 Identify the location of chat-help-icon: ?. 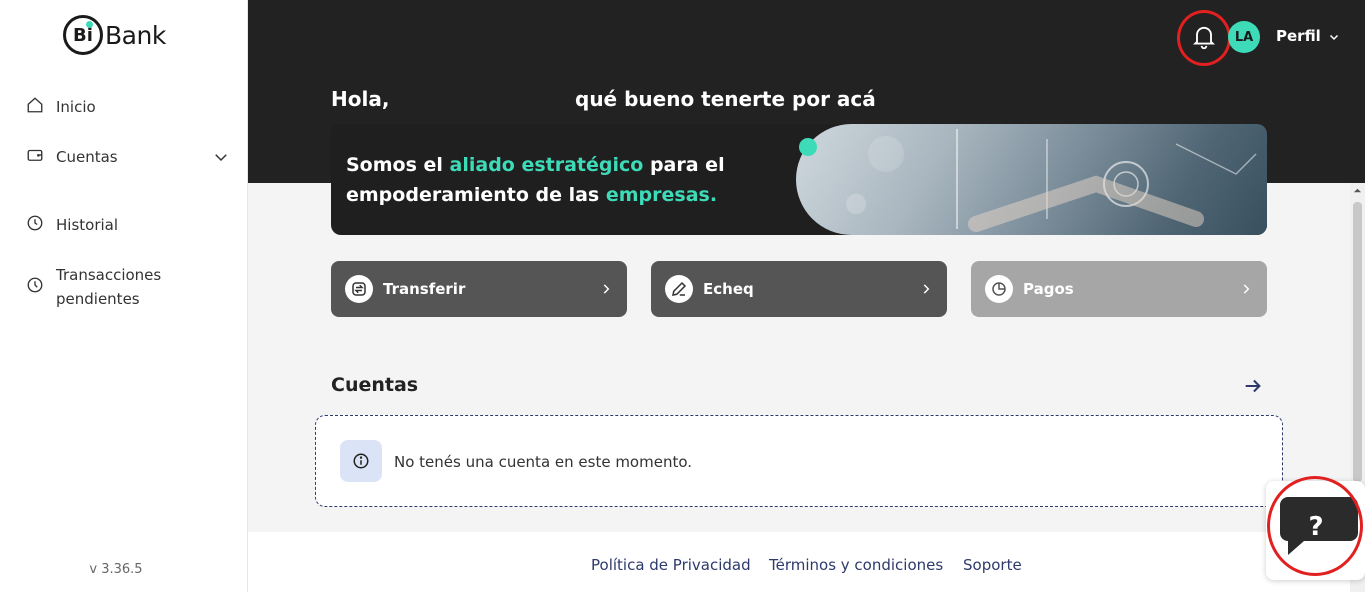
(1319, 526).